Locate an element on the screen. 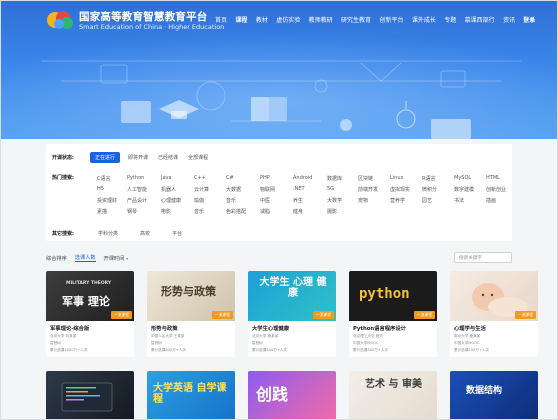 This screenshot has width=558, height=420. sort-option-default: 综合排序 is located at coordinates (56, 258).